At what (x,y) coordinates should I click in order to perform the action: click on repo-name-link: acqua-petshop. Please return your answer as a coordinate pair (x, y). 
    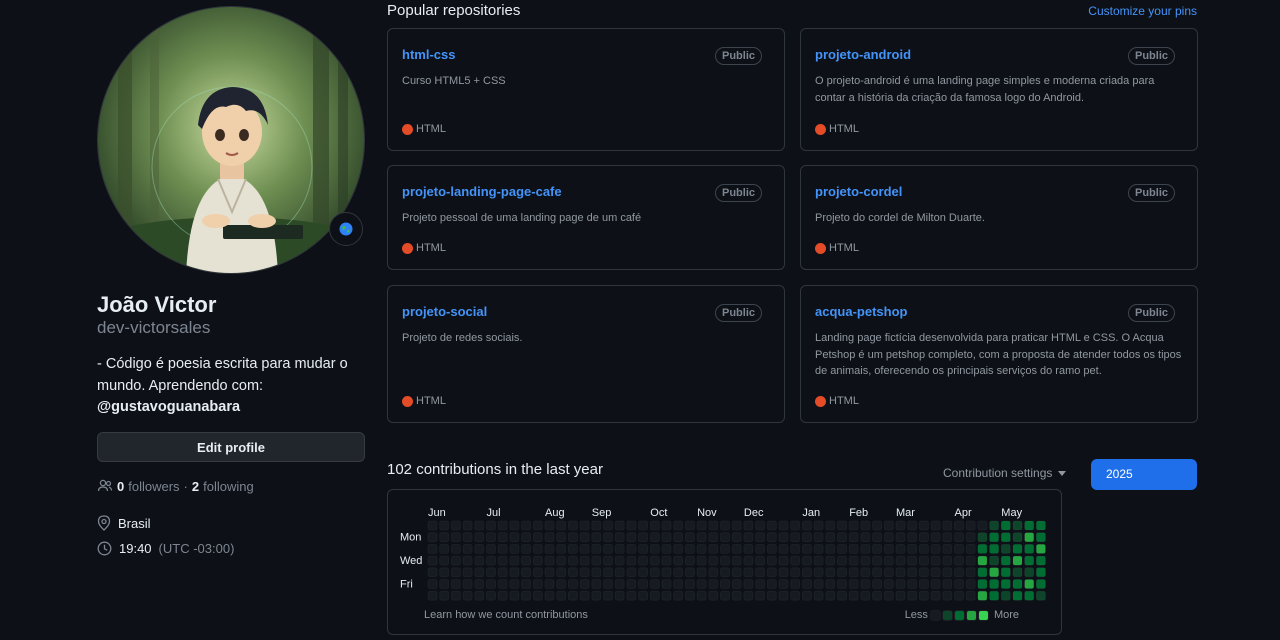
    Looking at the image, I should click on (861, 311).